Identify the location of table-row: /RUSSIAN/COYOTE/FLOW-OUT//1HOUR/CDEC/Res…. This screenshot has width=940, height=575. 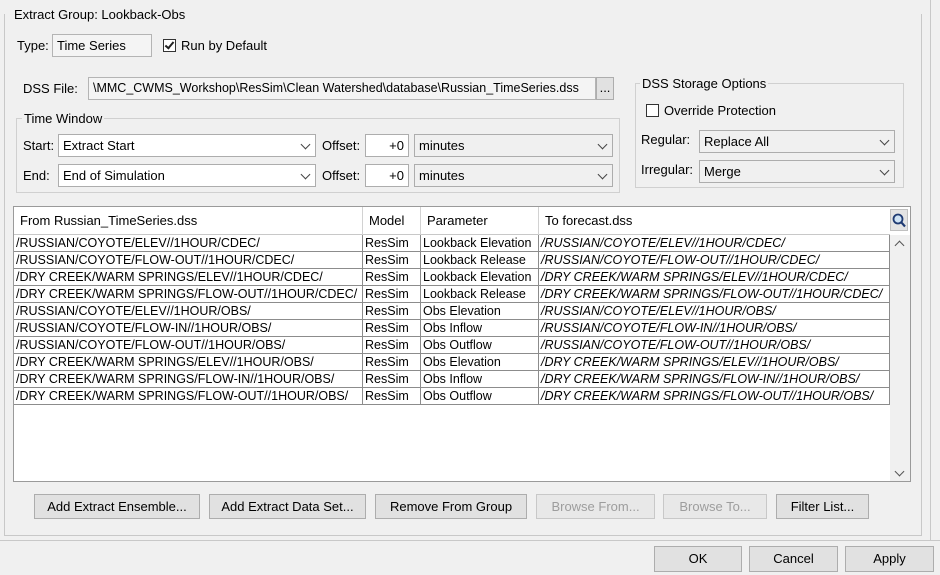
(452, 260).